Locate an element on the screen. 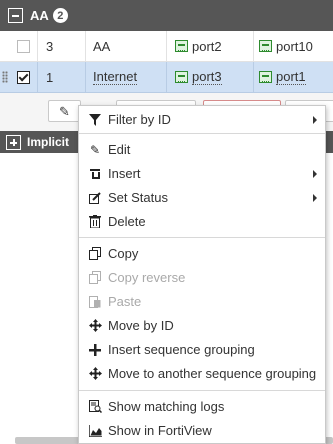  menu-item-move-to-another-sequence-grouping: Move to another sequence grouping is located at coordinates (202, 373).